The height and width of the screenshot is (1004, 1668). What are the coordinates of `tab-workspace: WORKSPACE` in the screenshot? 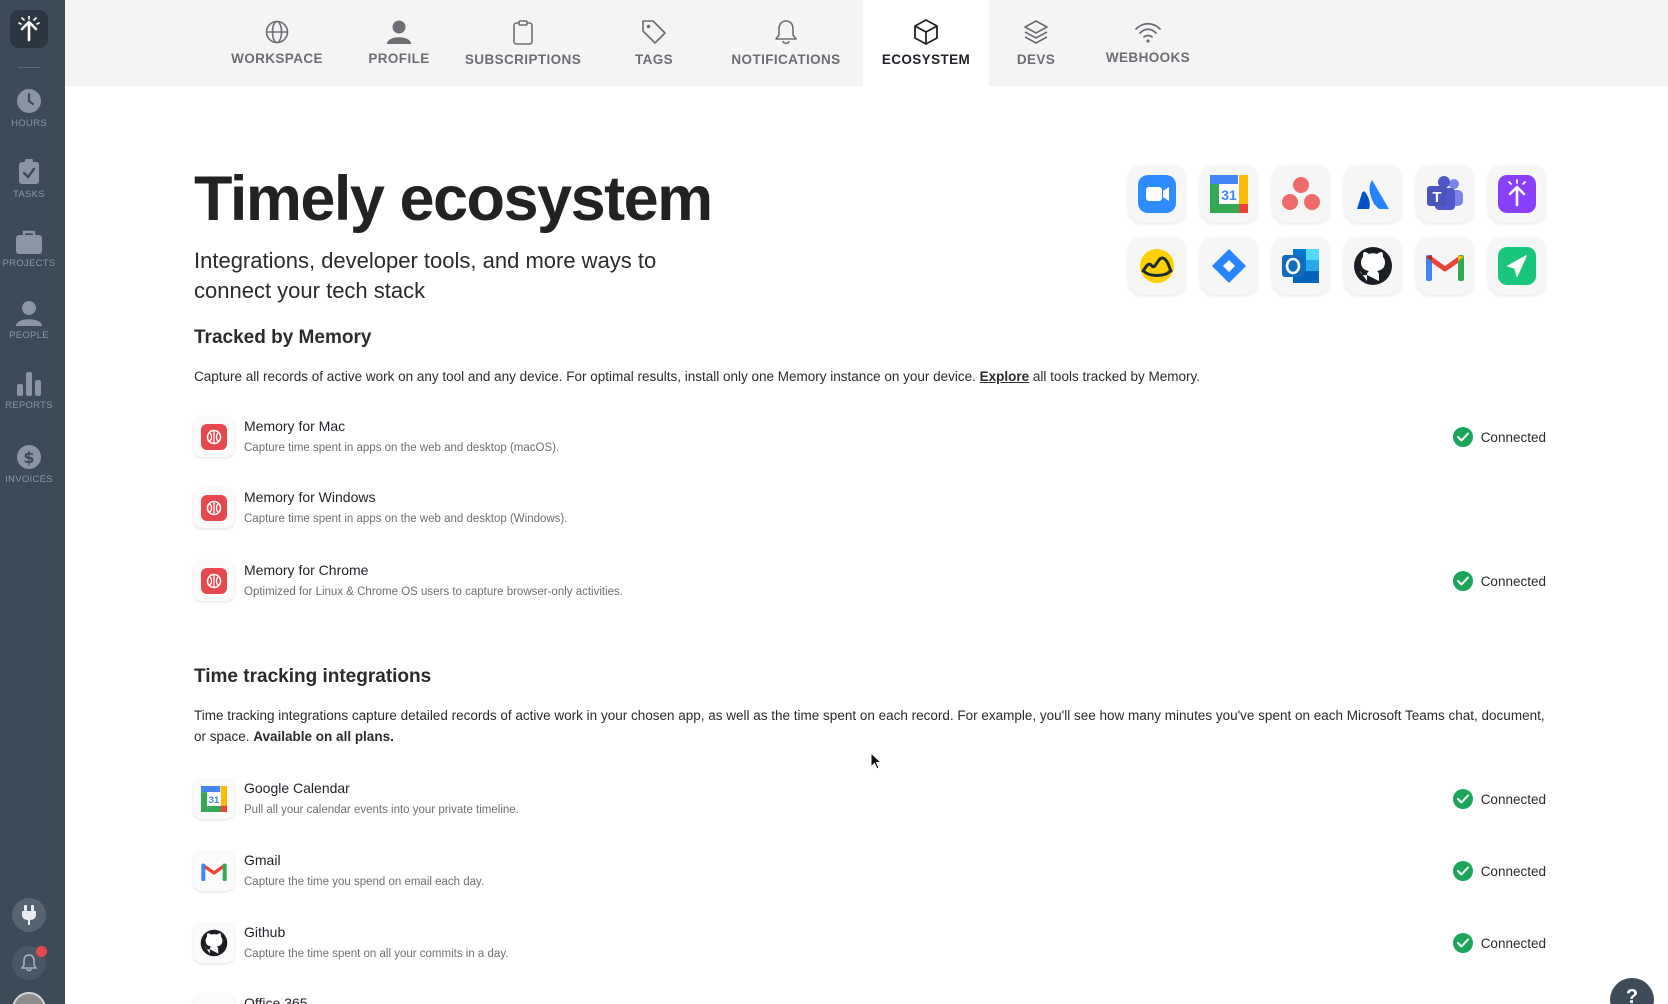 It's located at (277, 43).